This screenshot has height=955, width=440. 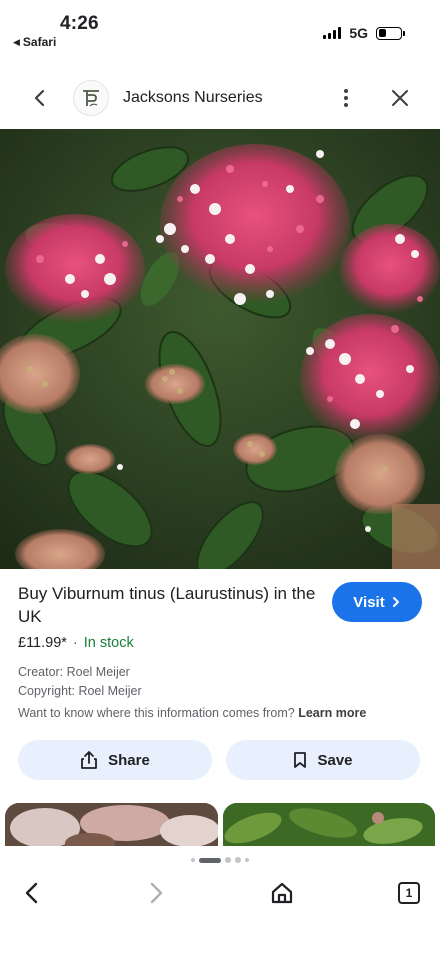 I want to click on arrow-back-icon, so click(x=31, y=893).